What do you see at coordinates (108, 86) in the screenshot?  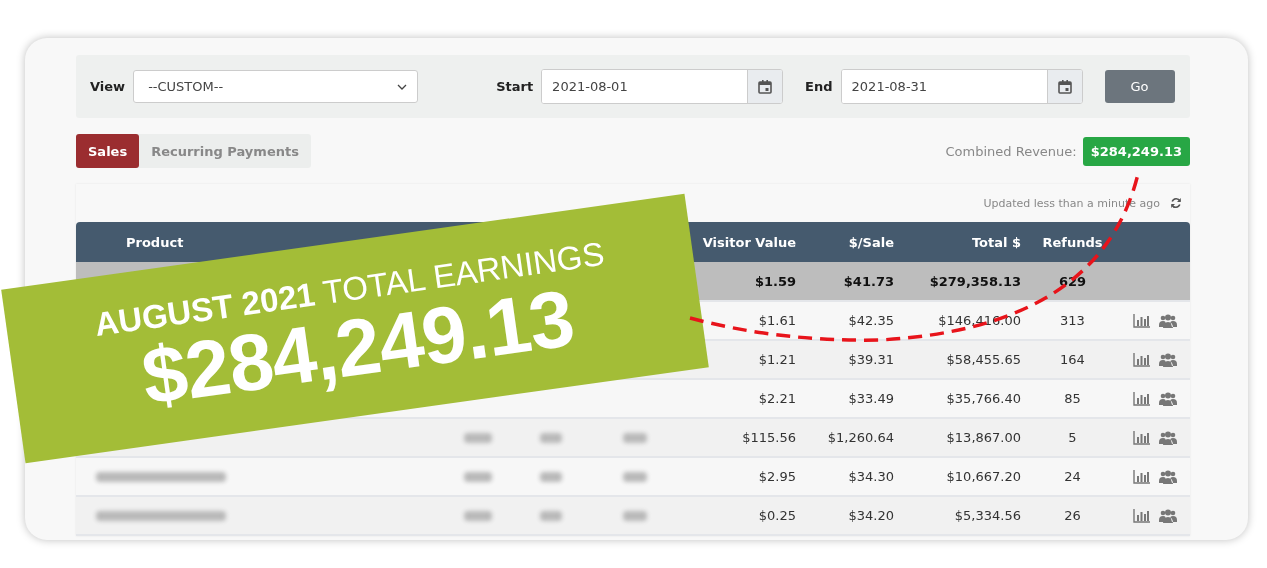 I see `view-label: View` at bounding box center [108, 86].